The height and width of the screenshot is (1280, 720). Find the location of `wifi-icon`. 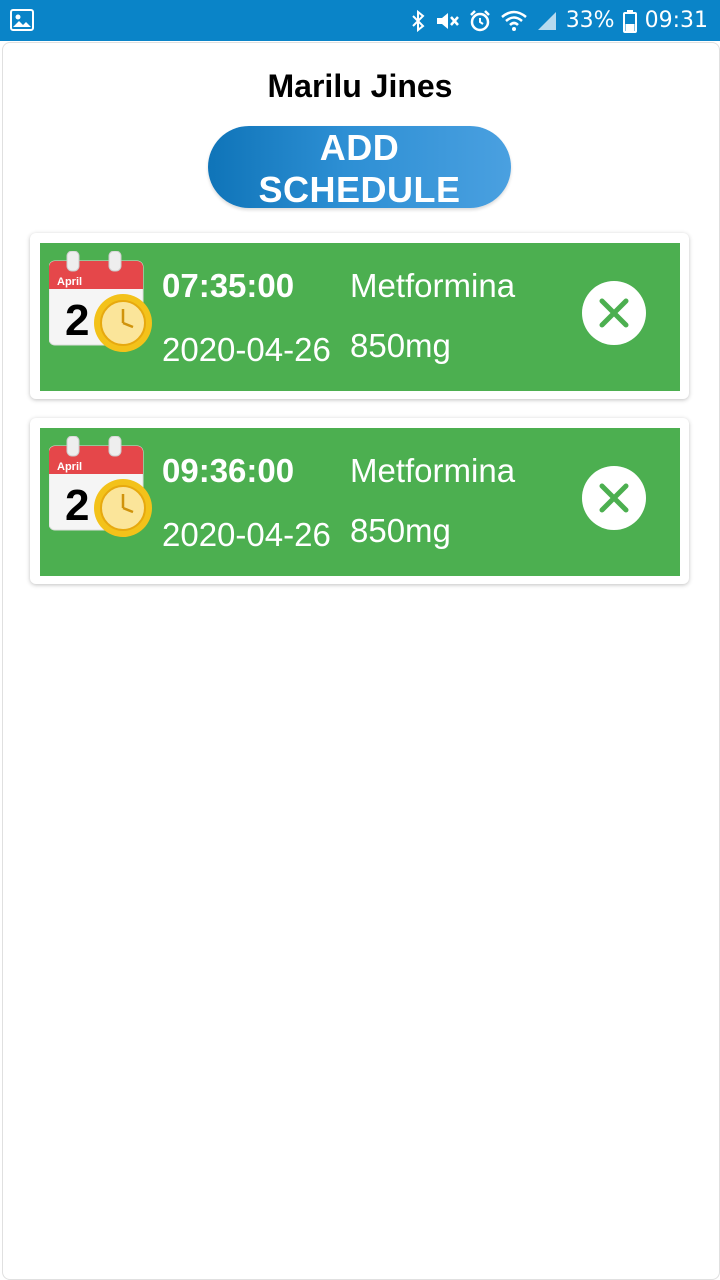

wifi-icon is located at coordinates (513, 20).